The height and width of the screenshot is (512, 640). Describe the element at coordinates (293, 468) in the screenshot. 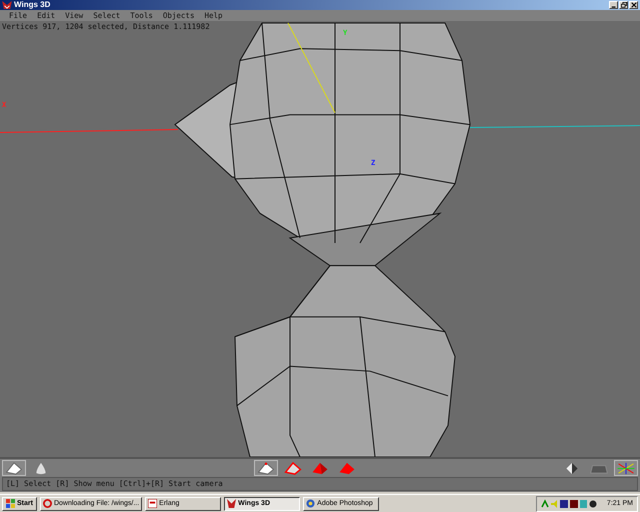

I see `edge-pyramid-icon` at that location.